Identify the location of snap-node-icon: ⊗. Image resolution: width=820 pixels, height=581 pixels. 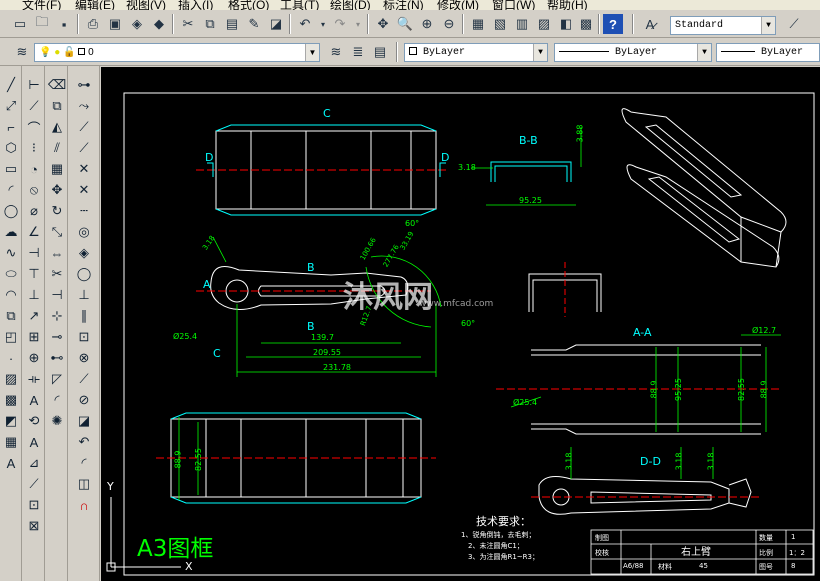
(84, 358).